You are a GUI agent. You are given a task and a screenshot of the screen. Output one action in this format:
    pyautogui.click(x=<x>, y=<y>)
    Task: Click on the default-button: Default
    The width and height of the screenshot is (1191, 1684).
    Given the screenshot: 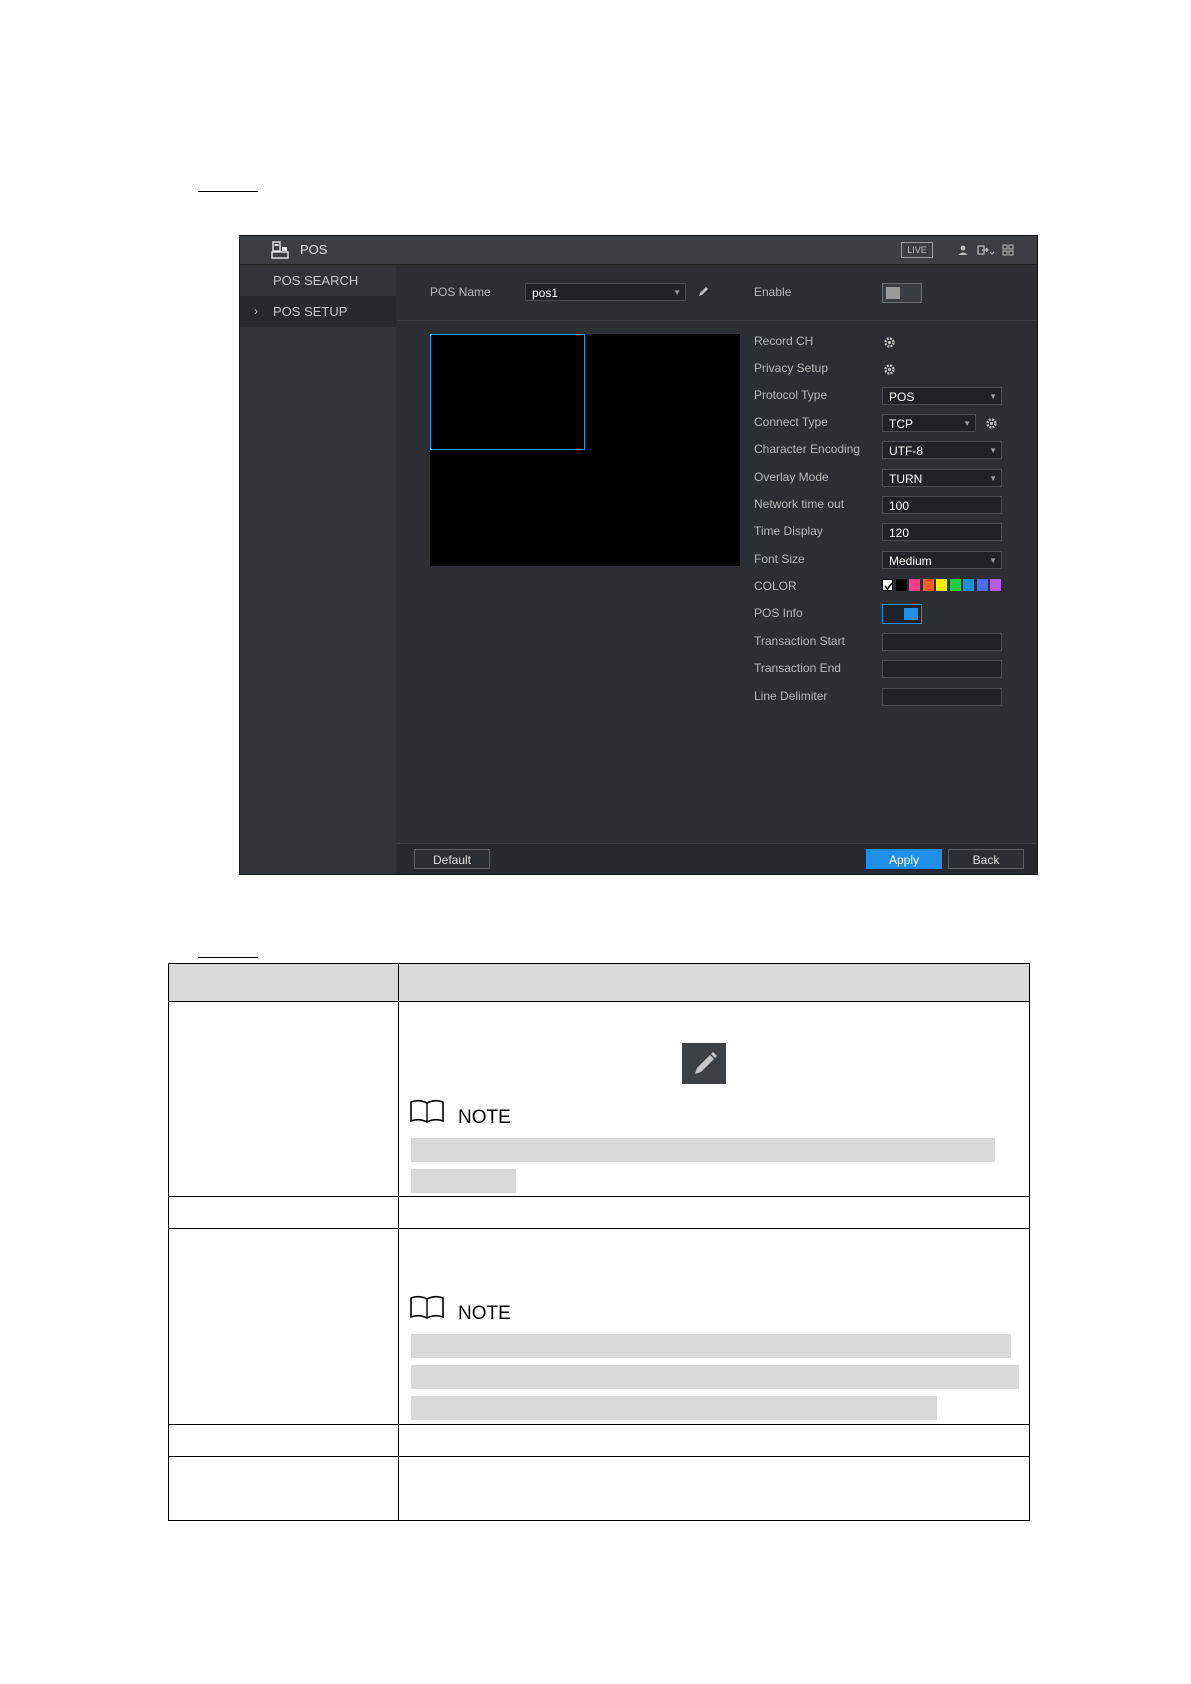 What is the action you would take?
    pyautogui.click(x=452, y=859)
    